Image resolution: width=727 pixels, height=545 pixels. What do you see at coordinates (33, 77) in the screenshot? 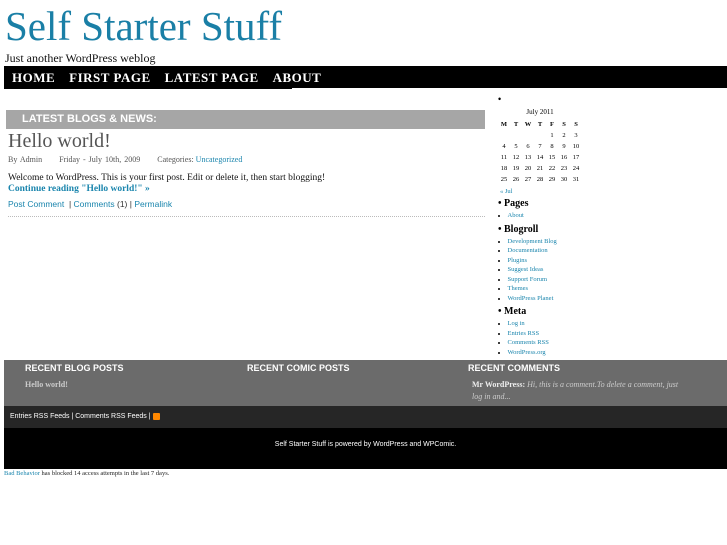
I see `nav-home: HOME` at bounding box center [33, 77].